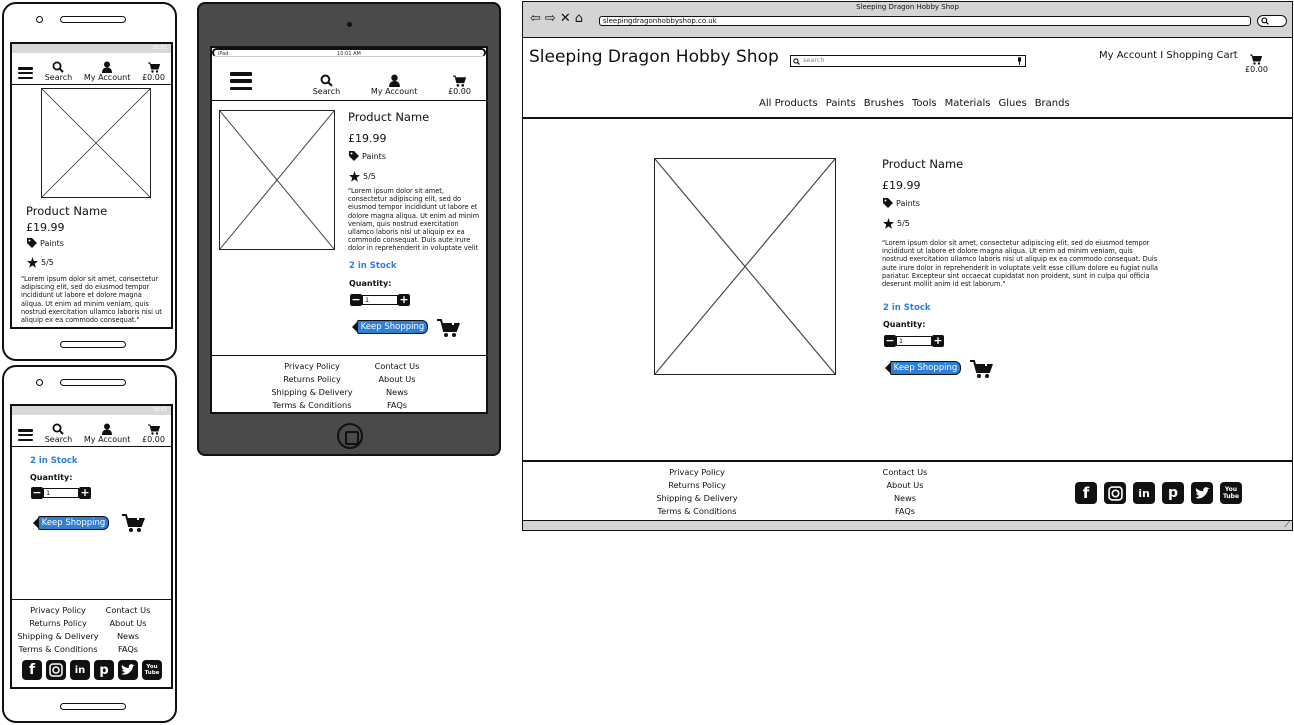  I want to click on address-bar: sleepingdragonhobbyshop.co.uk, so click(925, 21).